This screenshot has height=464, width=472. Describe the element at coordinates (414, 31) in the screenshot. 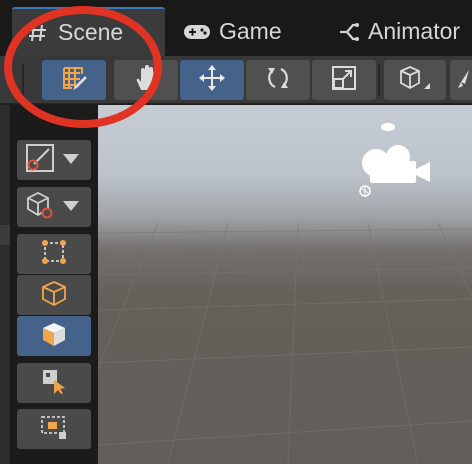

I see `tab-label-animator: Animator` at that location.